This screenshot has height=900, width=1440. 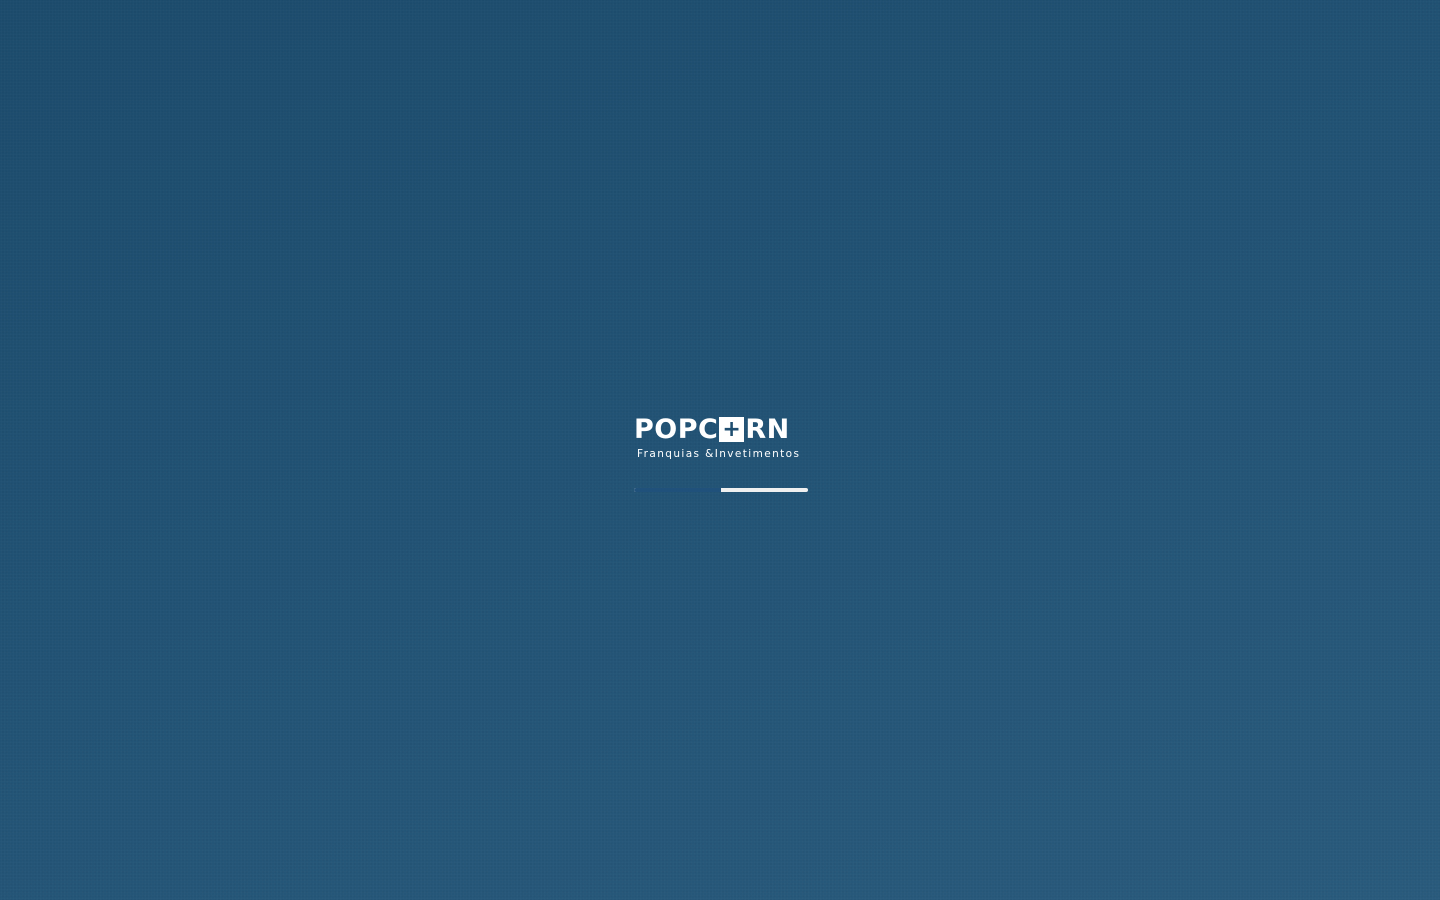 I want to click on brand-wordmark: POPC + RN, so click(x=712, y=429).